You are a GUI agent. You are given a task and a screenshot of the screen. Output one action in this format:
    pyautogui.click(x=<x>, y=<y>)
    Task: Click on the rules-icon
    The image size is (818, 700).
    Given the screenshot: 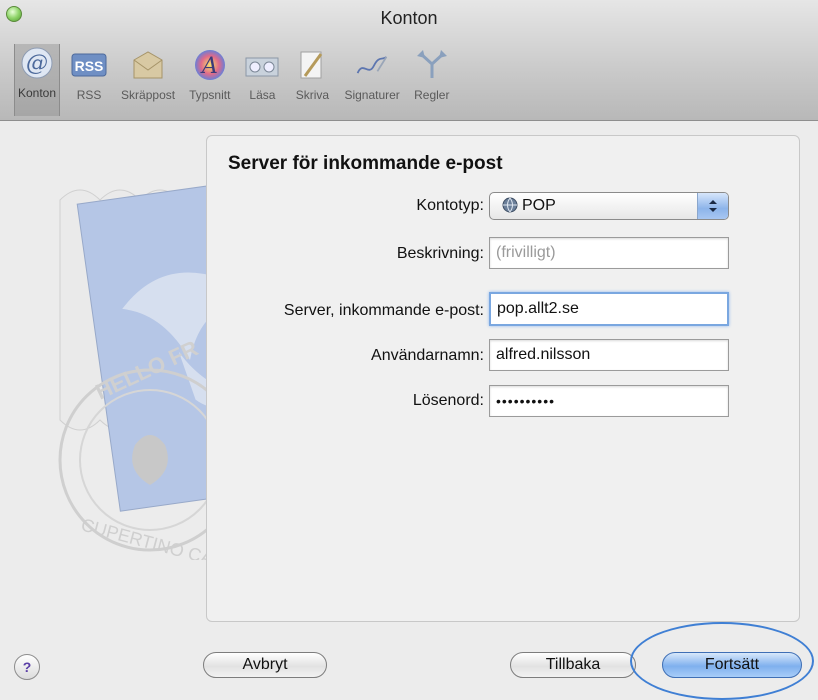 What is the action you would take?
    pyautogui.click(x=432, y=65)
    